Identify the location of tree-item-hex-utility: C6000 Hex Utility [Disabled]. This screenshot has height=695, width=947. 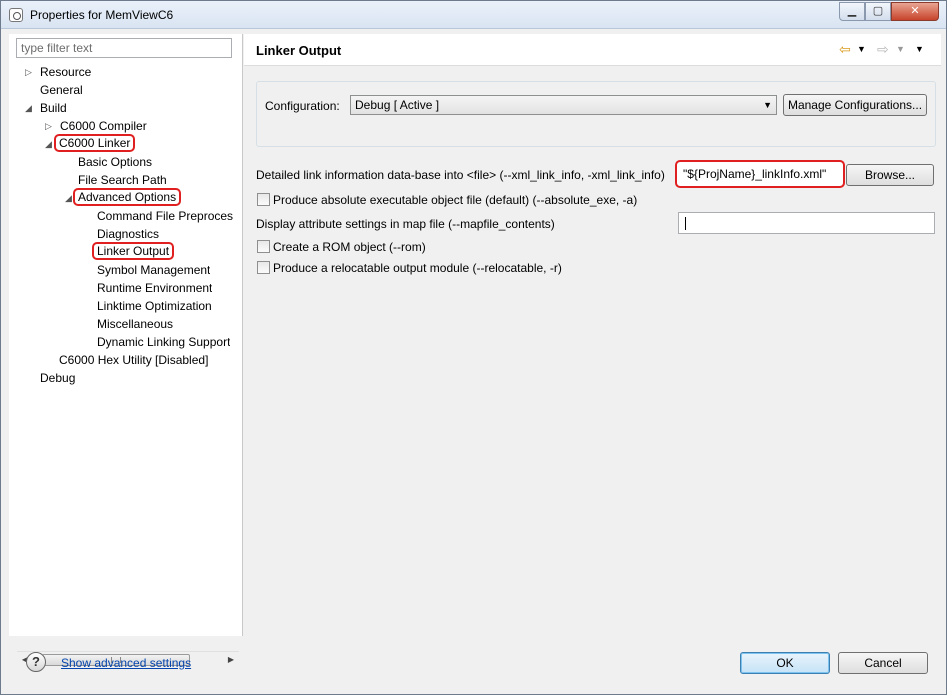
(133, 360).